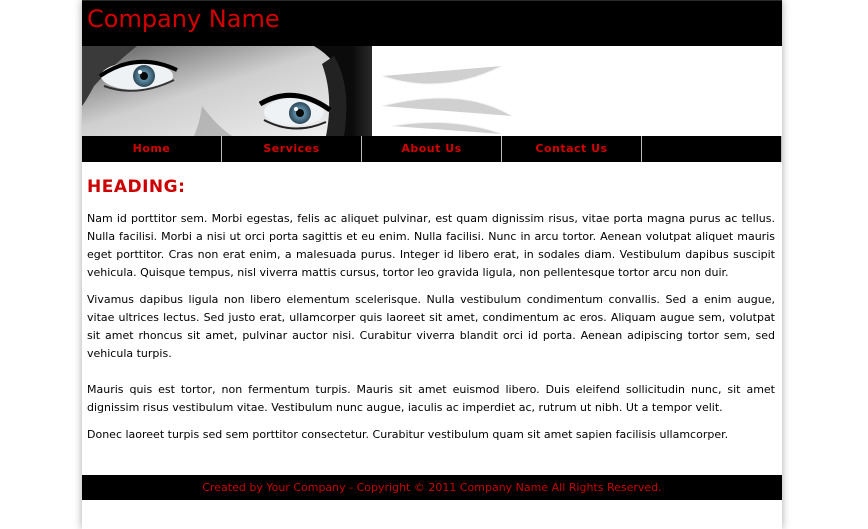 The height and width of the screenshot is (529, 868). Describe the element at coordinates (297, 91) in the screenshot. I see `face-illustration` at that location.